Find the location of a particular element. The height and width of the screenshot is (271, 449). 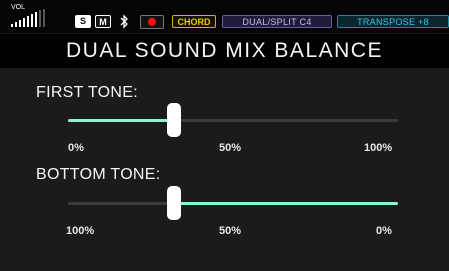

bottom-tone-thumb is located at coordinates (173, 203).